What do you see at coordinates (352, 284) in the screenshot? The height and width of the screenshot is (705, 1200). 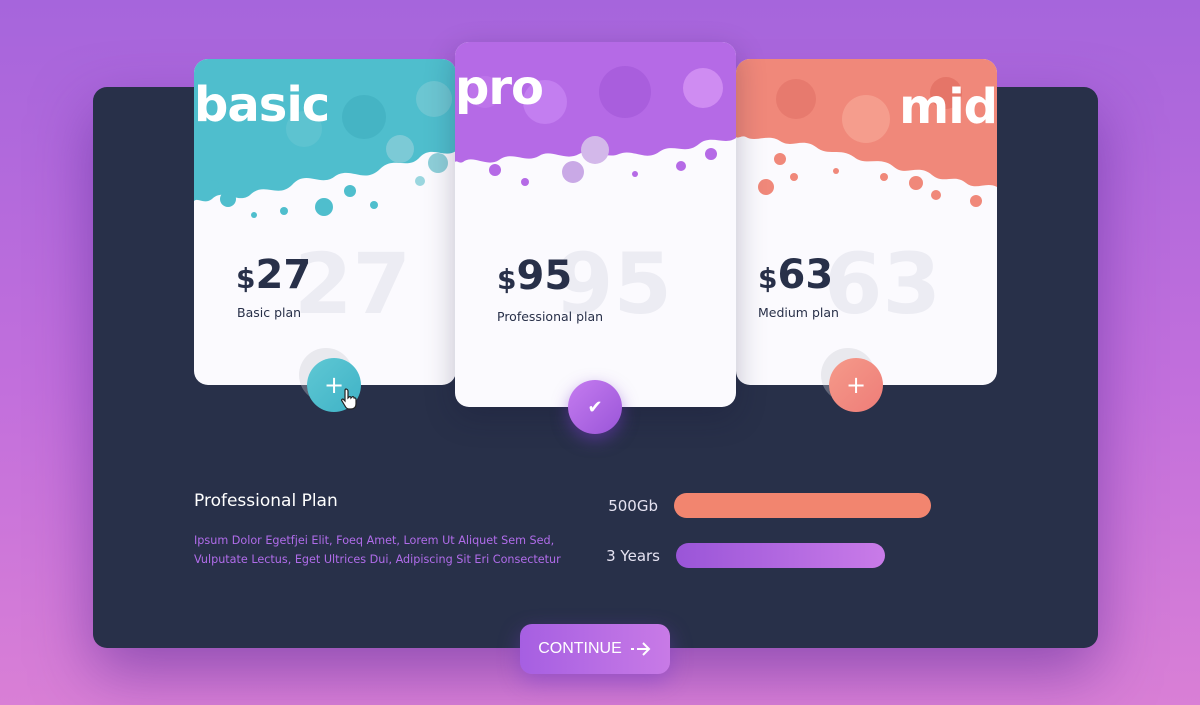 I see `ghost-price-basic: 27` at bounding box center [352, 284].